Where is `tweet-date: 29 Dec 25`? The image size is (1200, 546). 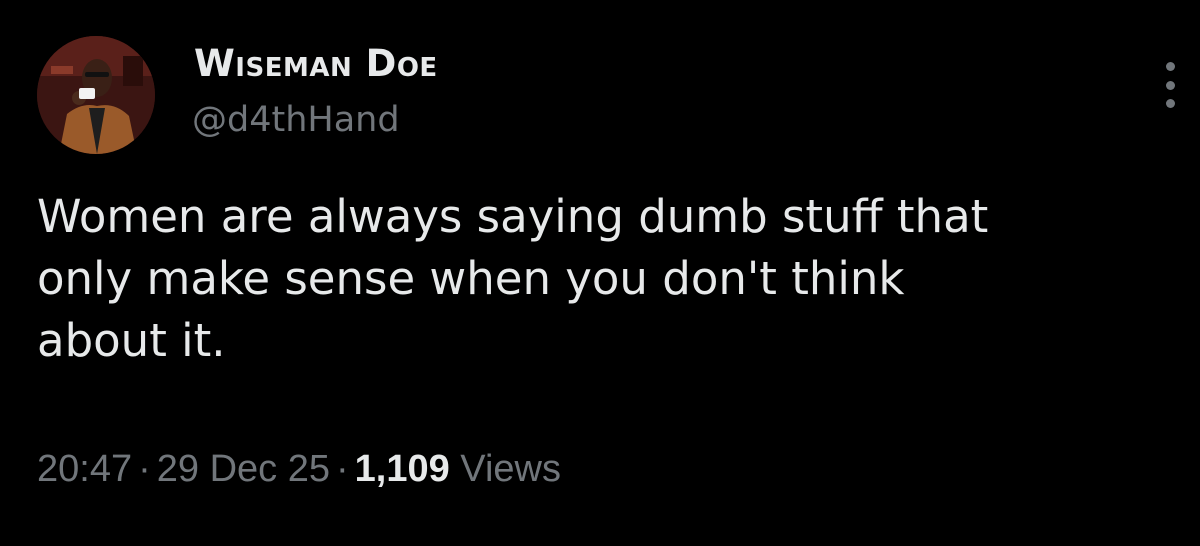 tweet-date: 29 Dec 25 is located at coordinates (243, 469).